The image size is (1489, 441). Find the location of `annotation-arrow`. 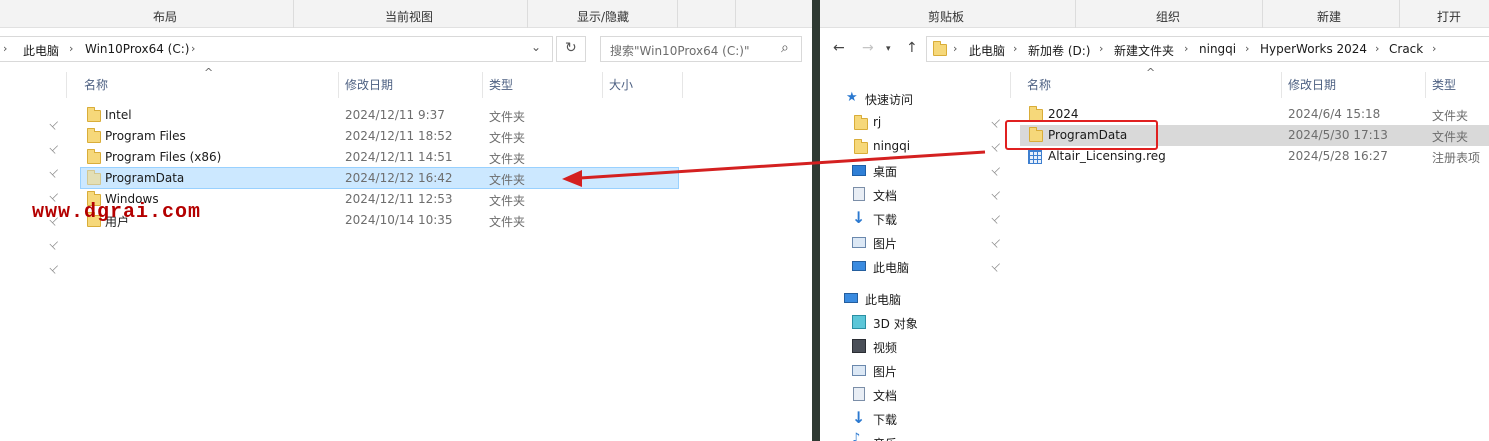

annotation-arrow is located at coordinates (774, 168).